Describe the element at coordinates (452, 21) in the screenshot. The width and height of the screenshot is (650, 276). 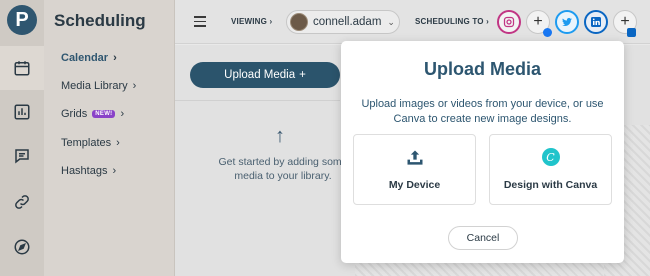
I see `scheduling-to-label: SCHEDULING TO ›` at that location.